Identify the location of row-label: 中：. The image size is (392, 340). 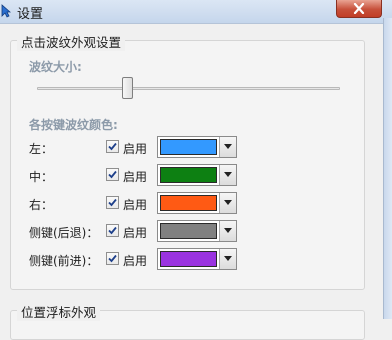
(41, 177).